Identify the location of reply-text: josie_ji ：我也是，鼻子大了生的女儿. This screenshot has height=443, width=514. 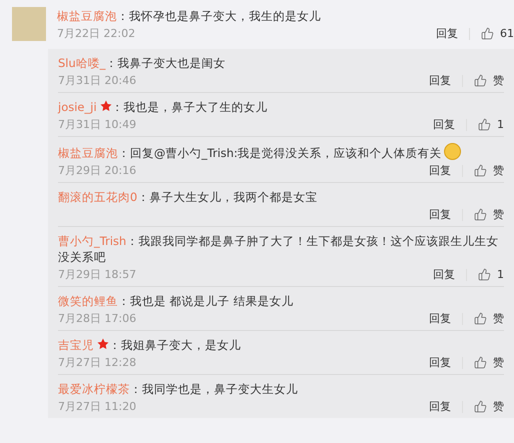
(163, 107).